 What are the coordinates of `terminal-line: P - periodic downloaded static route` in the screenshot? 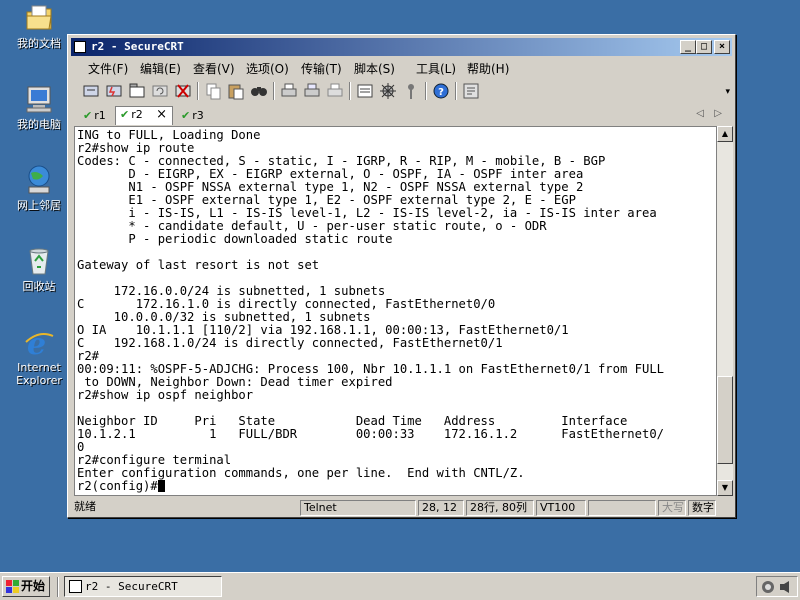 It's located at (235, 239).